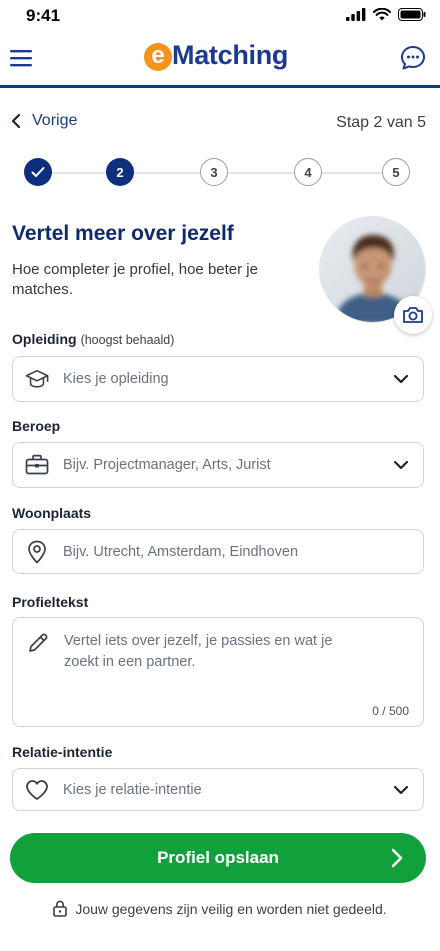 The image size is (440, 951). What do you see at coordinates (167, 465) in the screenshot?
I see `profession-placeholder: Bijv. Projectmanager, Arts, Jurist` at bounding box center [167, 465].